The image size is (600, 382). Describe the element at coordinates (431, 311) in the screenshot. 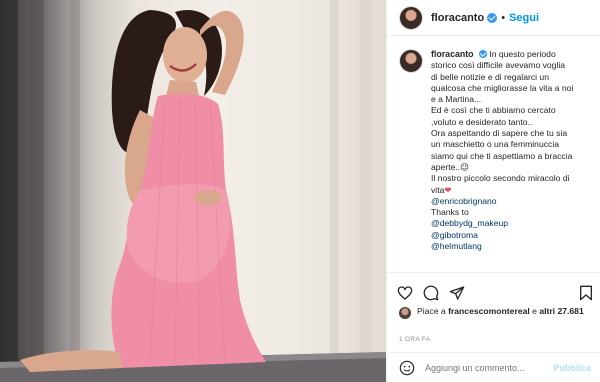

I see `likes-prefix: Piace a` at that location.